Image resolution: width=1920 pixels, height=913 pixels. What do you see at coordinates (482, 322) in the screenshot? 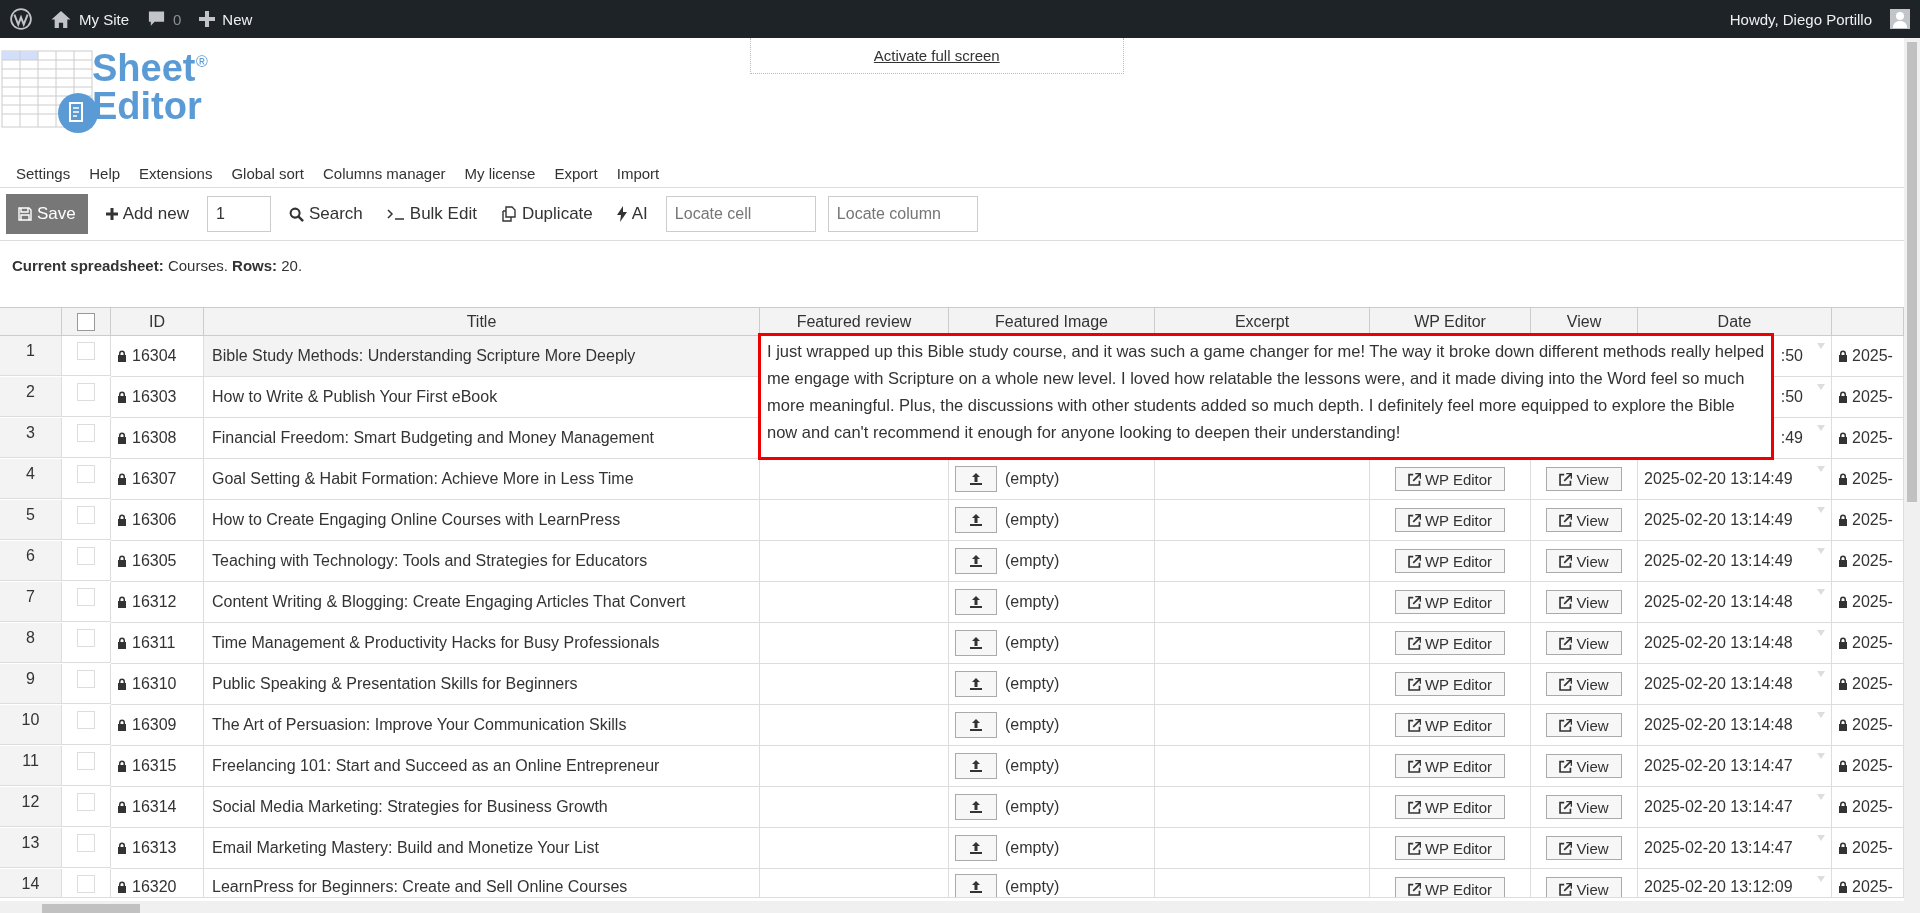
I see `column-header: Title` at bounding box center [482, 322].